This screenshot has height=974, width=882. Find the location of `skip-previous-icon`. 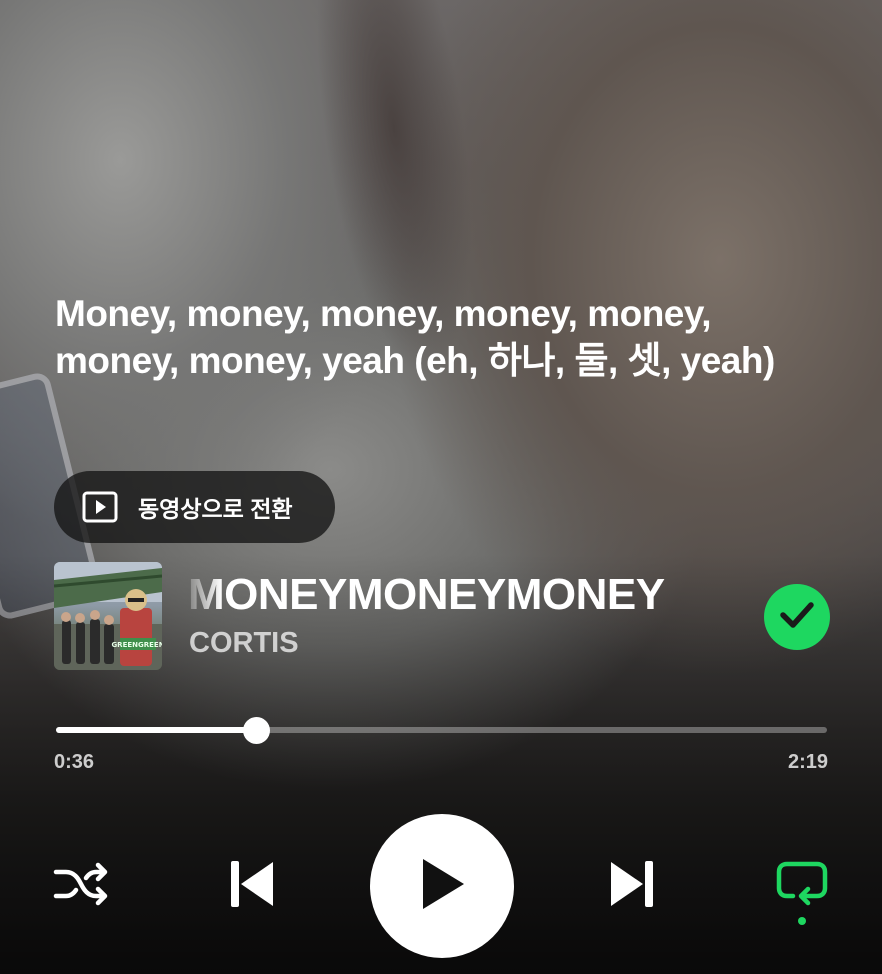

skip-previous-icon is located at coordinates (252, 886).